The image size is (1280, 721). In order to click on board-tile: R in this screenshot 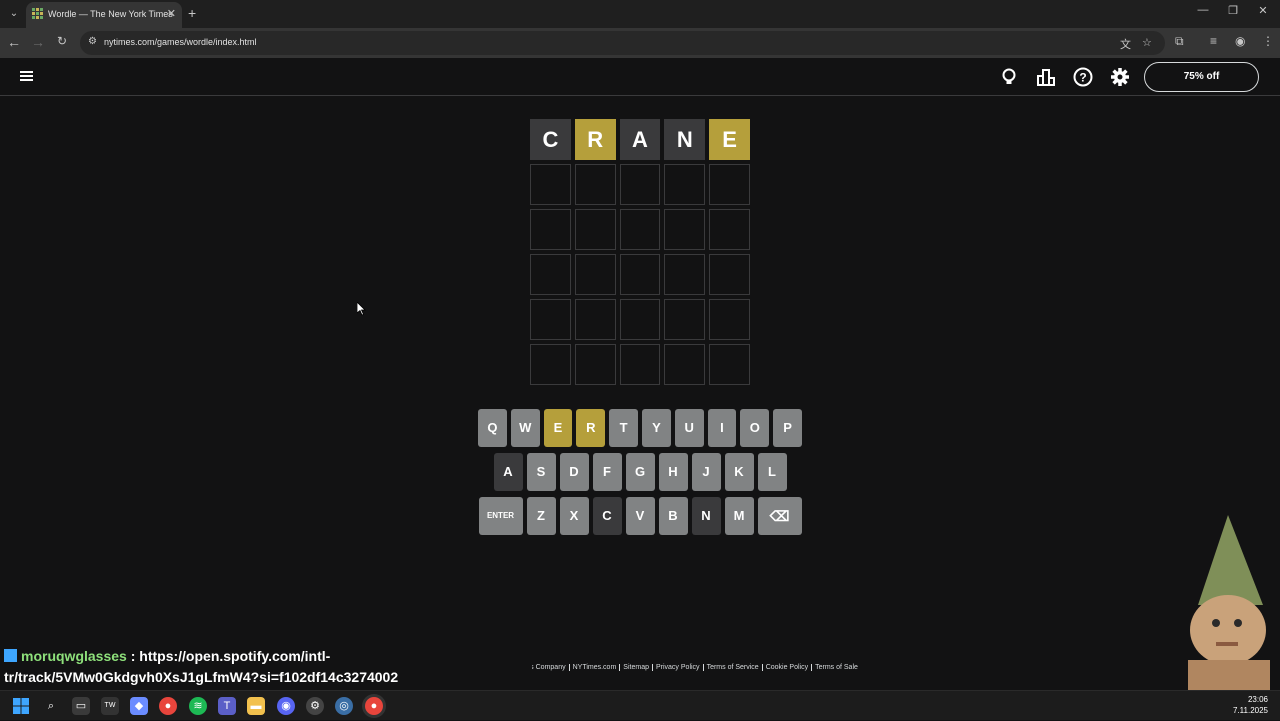, I will do `click(595, 139)`.